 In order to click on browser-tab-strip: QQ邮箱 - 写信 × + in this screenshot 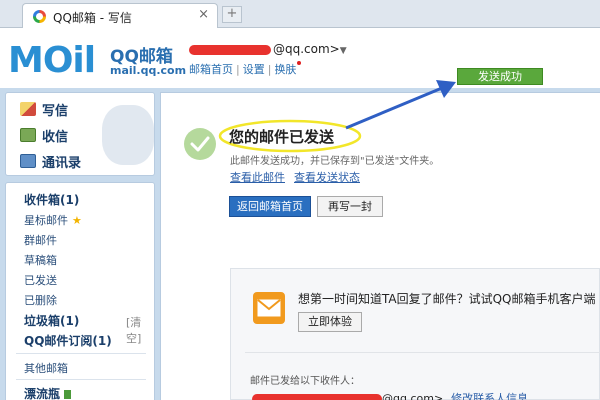, I will do `click(300, 14)`.